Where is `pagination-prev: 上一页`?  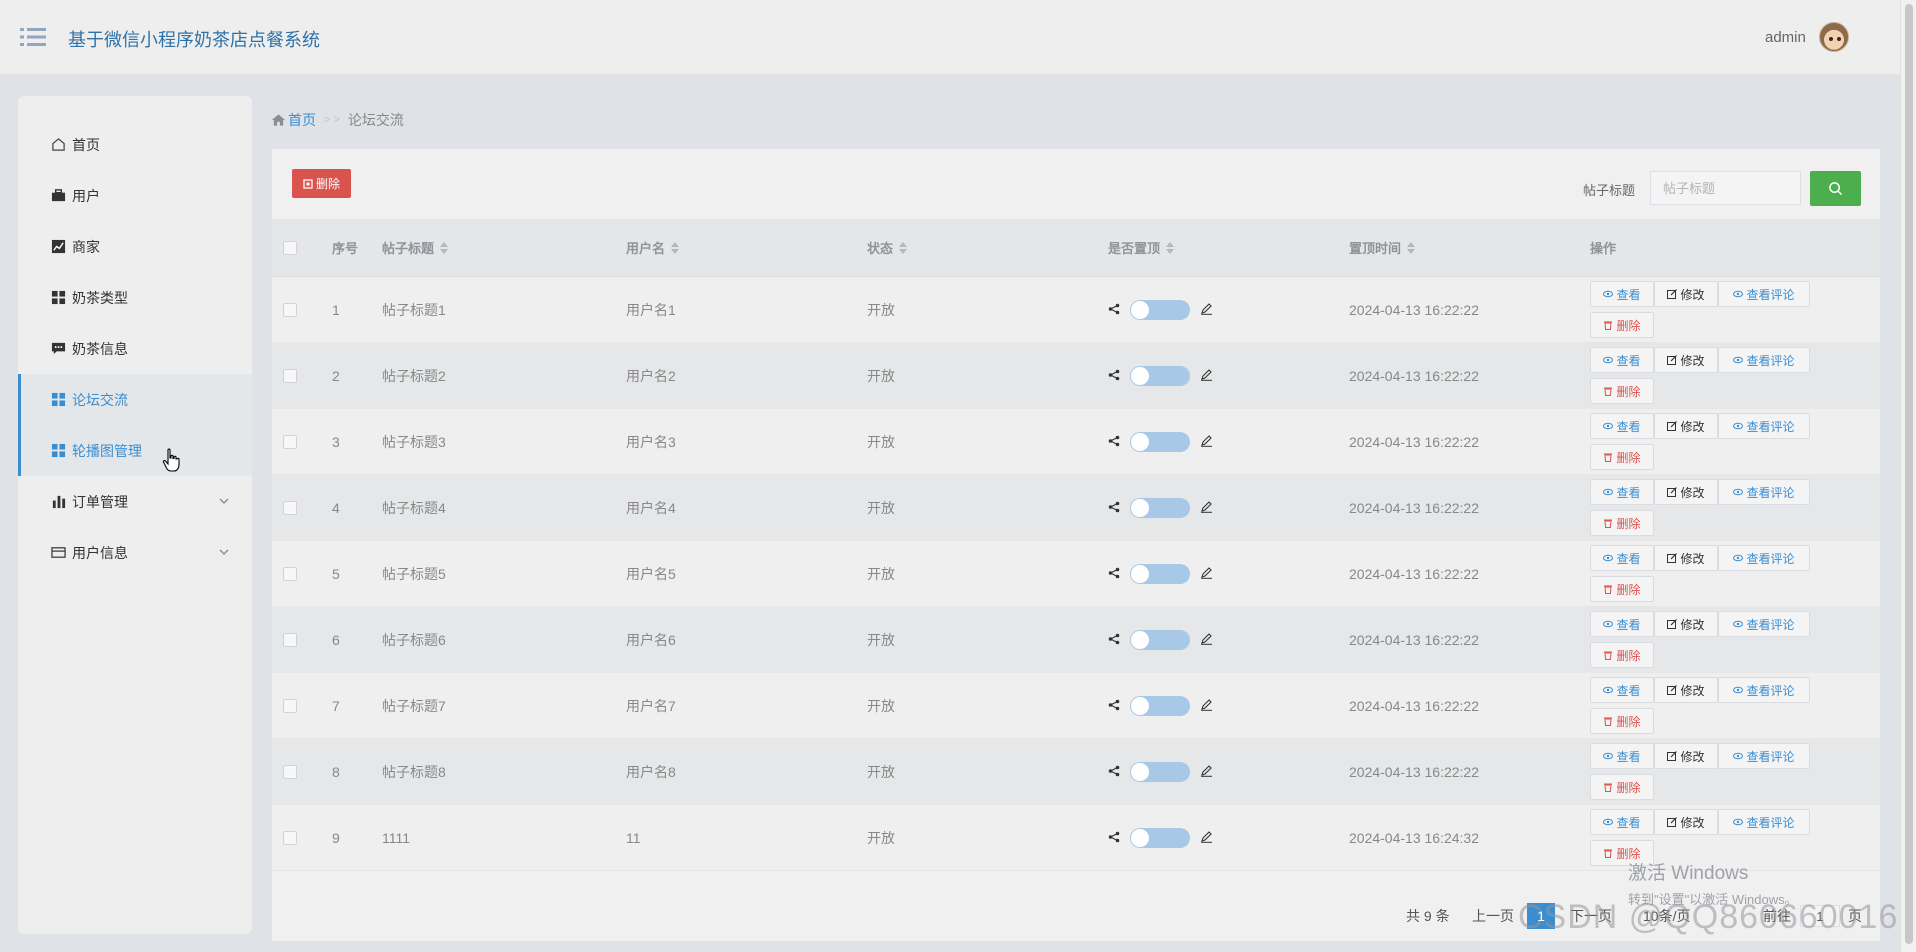 pagination-prev: 上一页 is located at coordinates (1493, 916).